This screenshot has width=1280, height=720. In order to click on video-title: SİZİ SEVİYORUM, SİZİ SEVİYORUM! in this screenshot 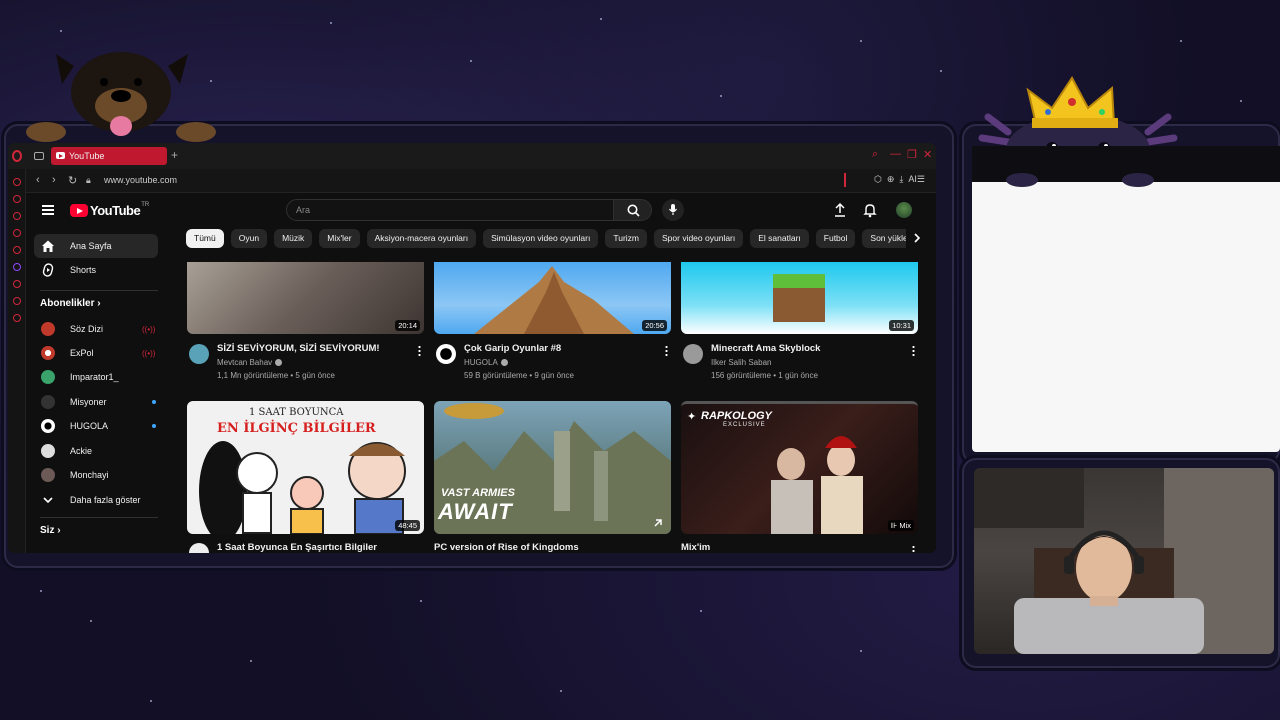, I will do `click(298, 348)`.